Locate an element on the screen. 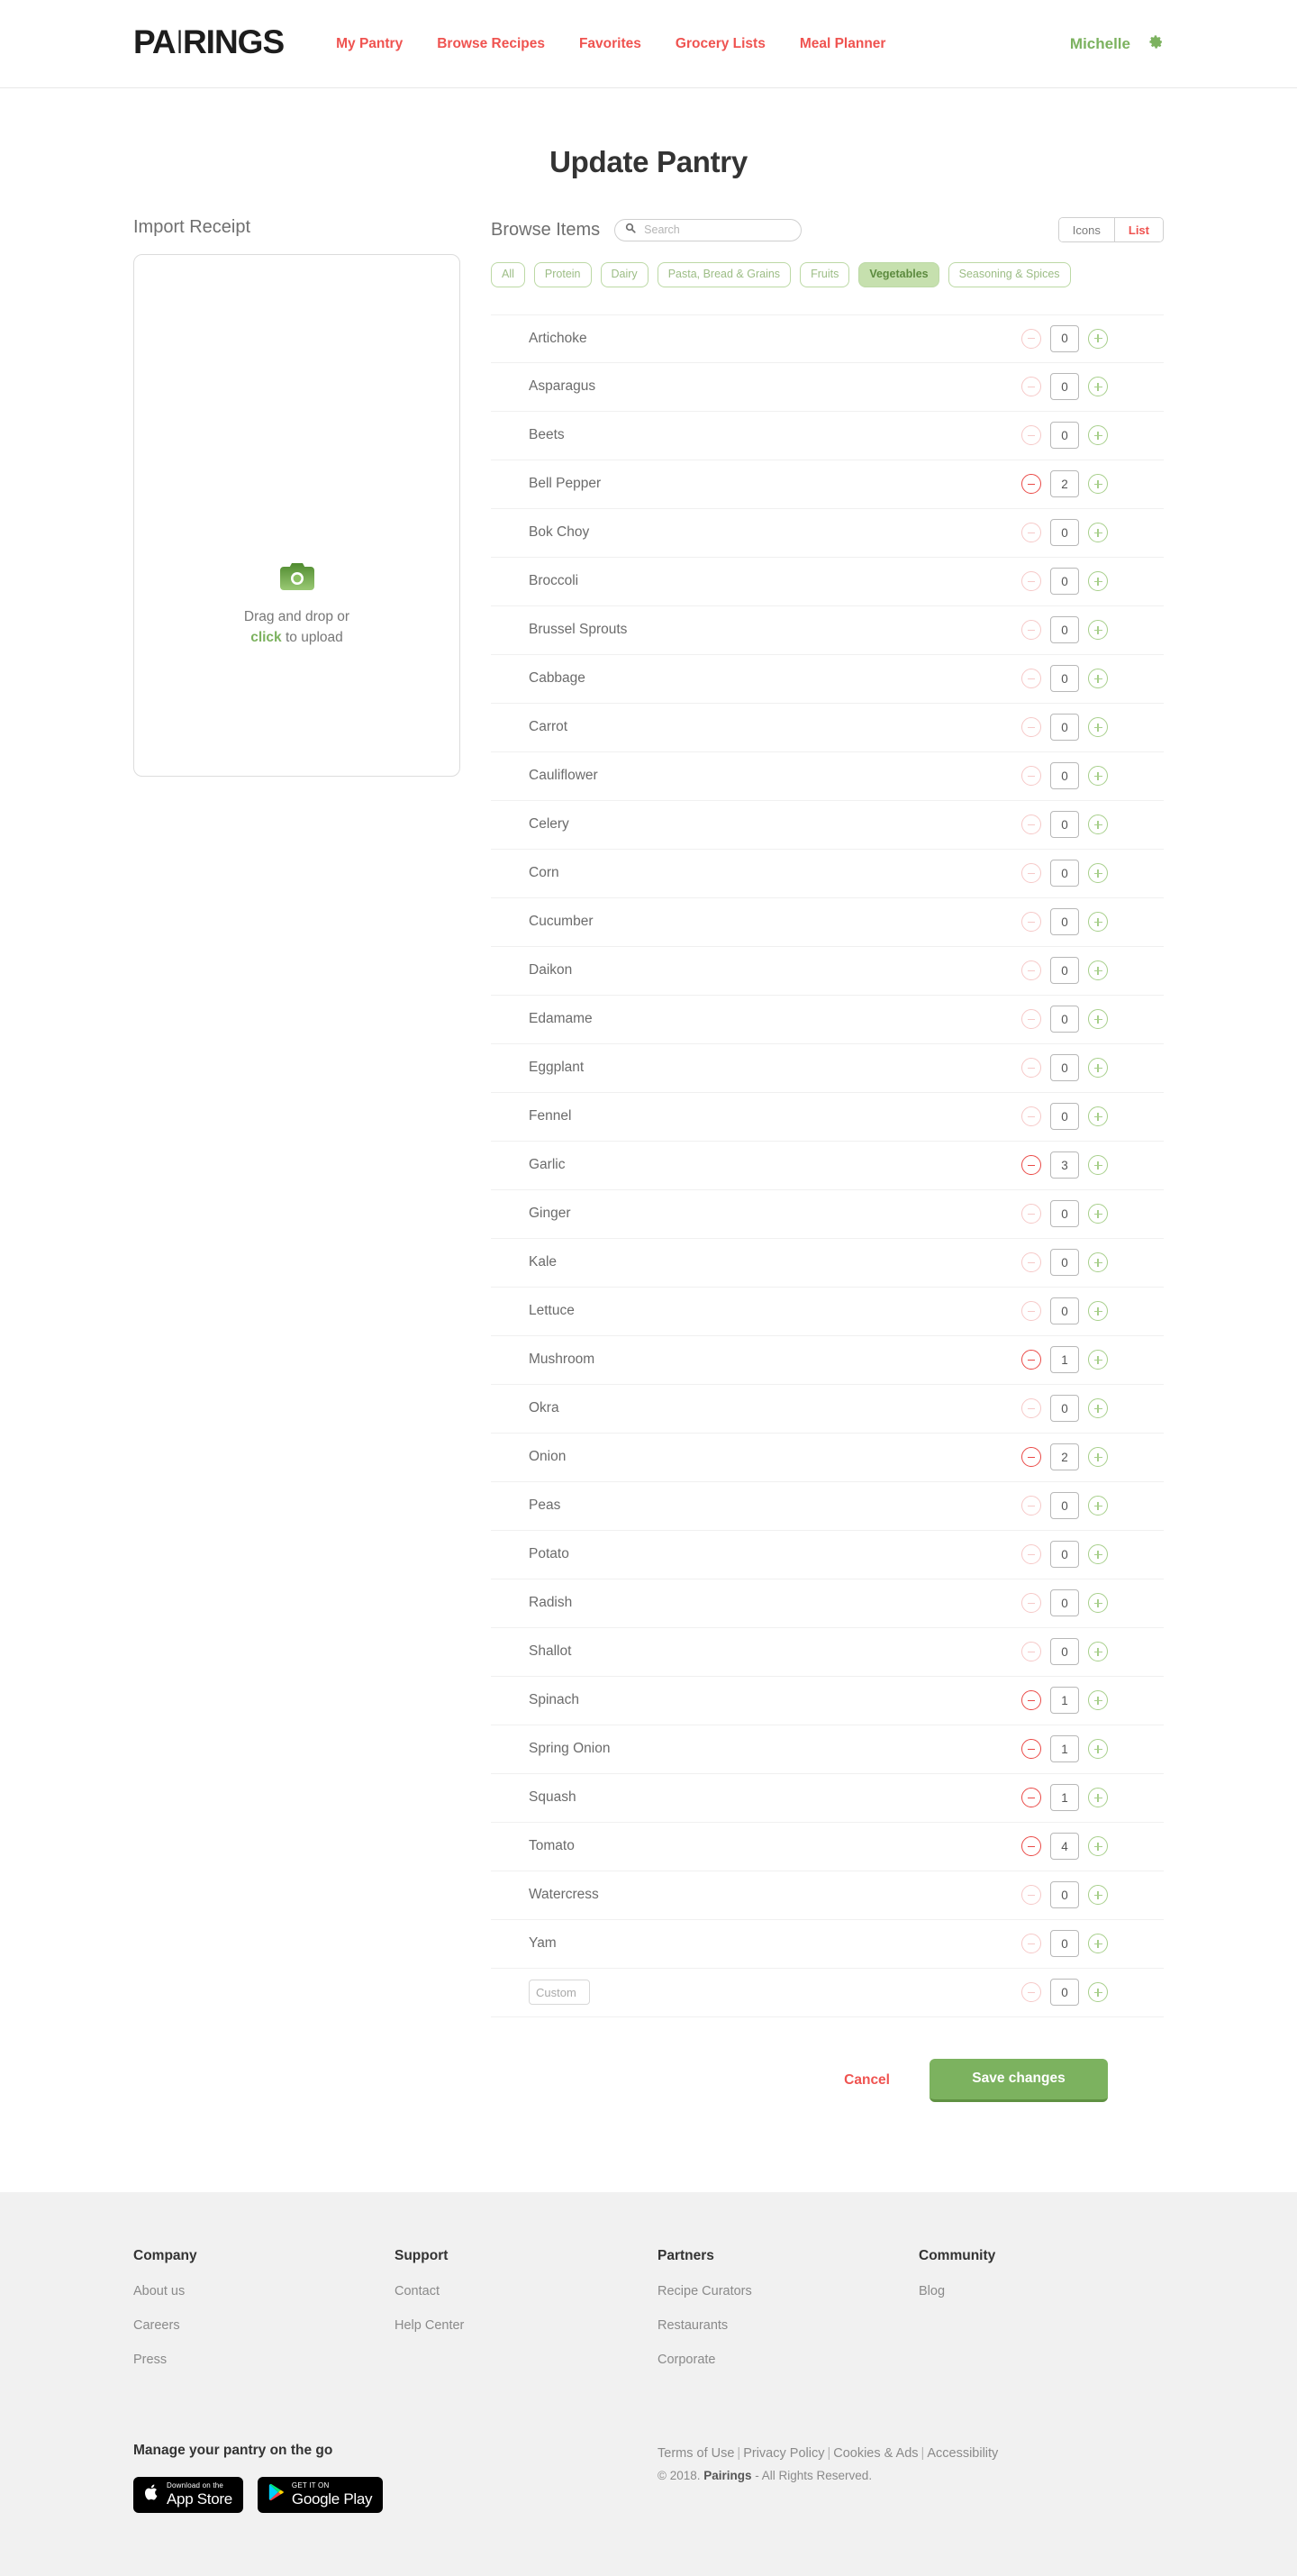 Image resolution: width=1297 pixels, height=2576 pixels. pantry-item-row: Peas is located at coordinates (827, 1506).